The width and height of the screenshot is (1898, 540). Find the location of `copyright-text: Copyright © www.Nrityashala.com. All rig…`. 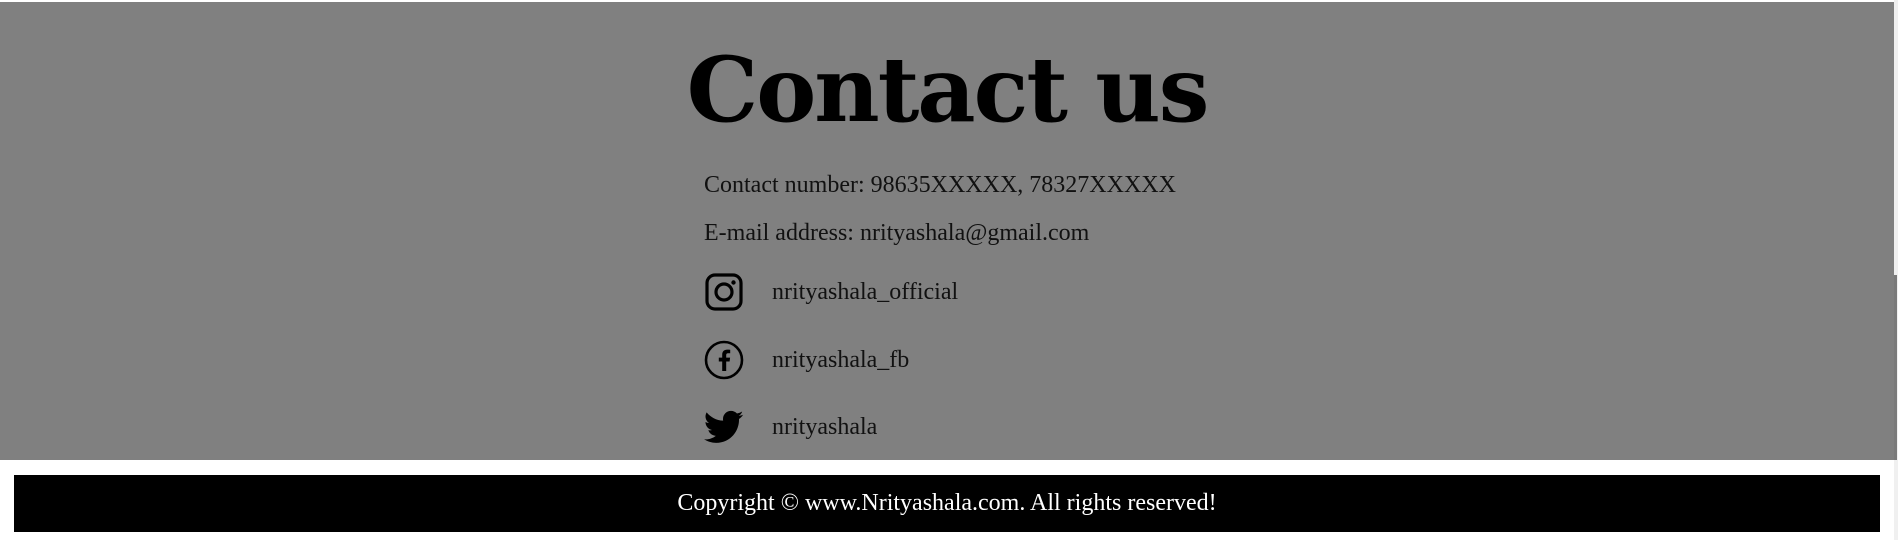

copyright-text: Copyright © www.Nrityashala.com. All rig… is located at coordinates (947, 503).